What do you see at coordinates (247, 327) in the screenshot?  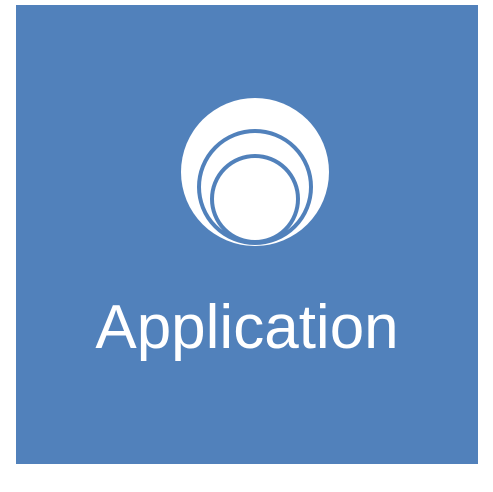 I see `tile-label: Application` at bounding box center [247, 327].